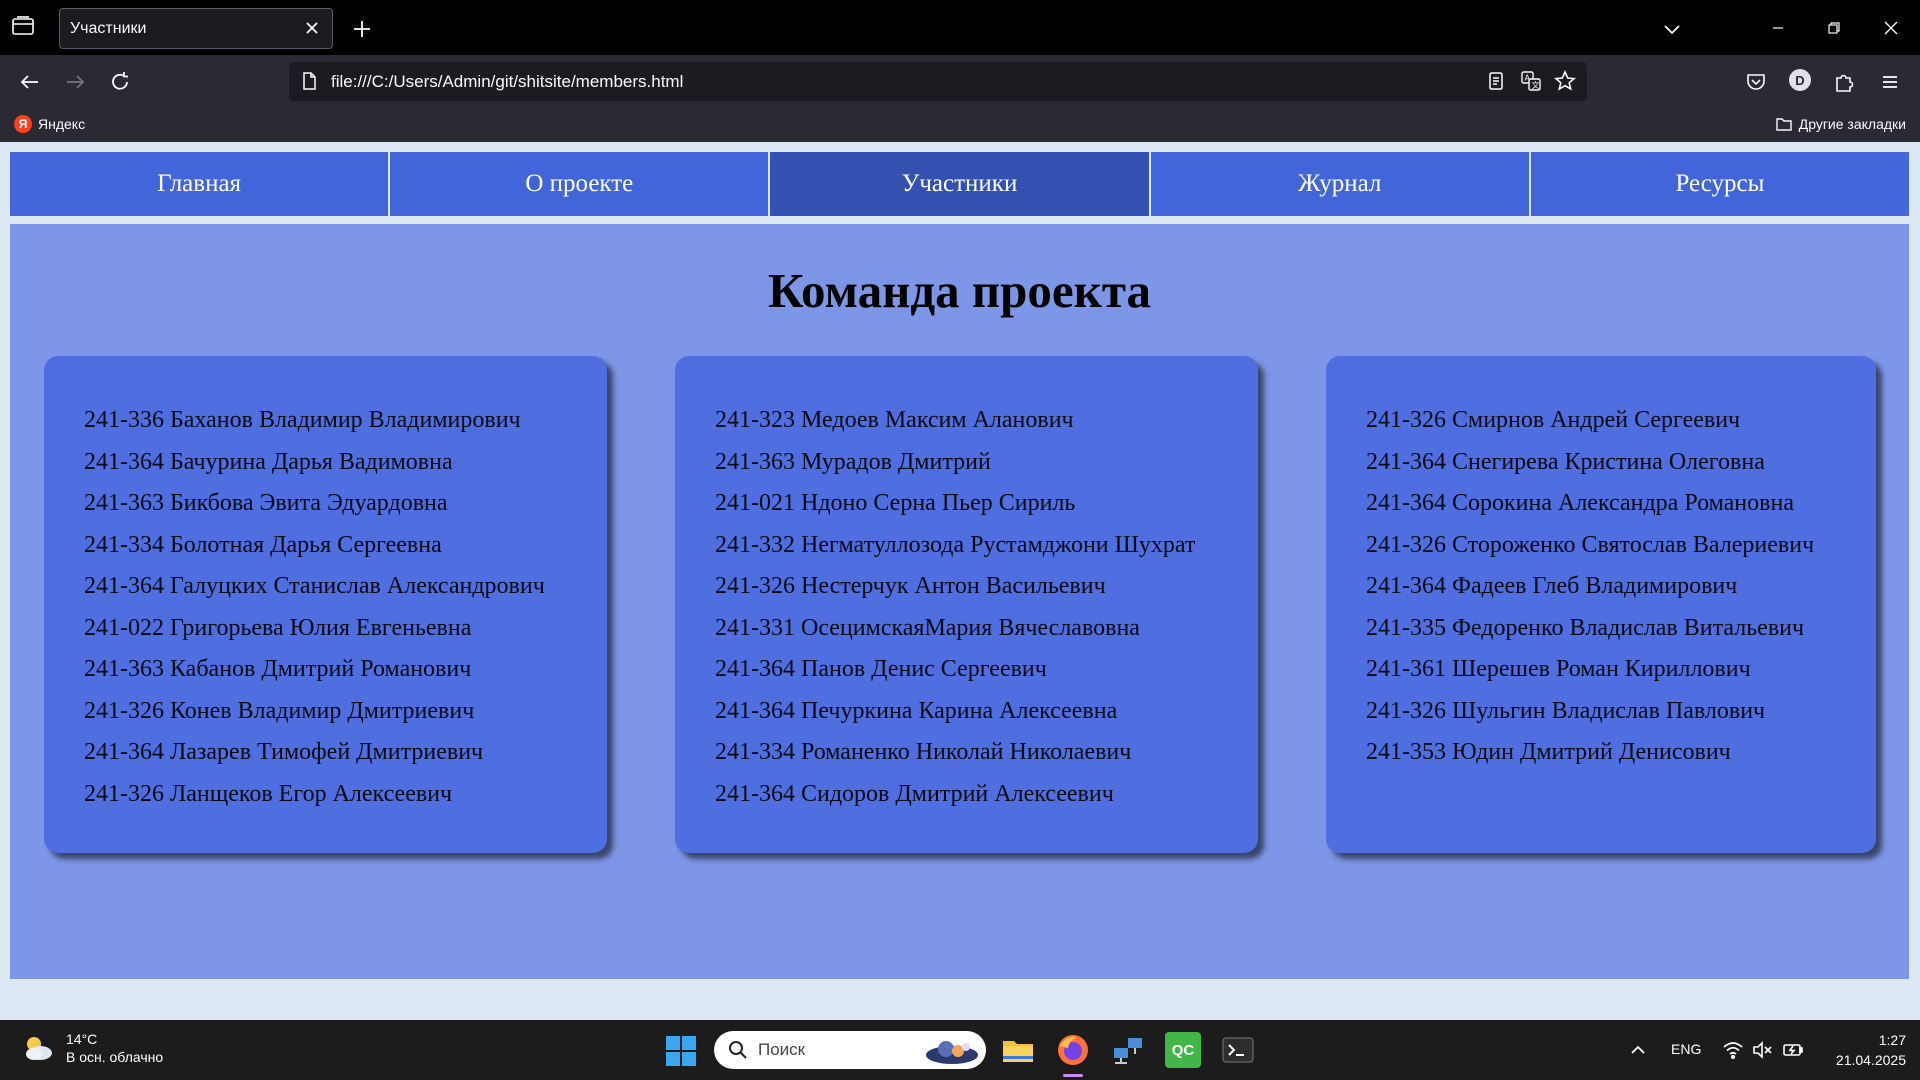  I want to click on qt-creator-icon: QC, so click(1183, 1050).